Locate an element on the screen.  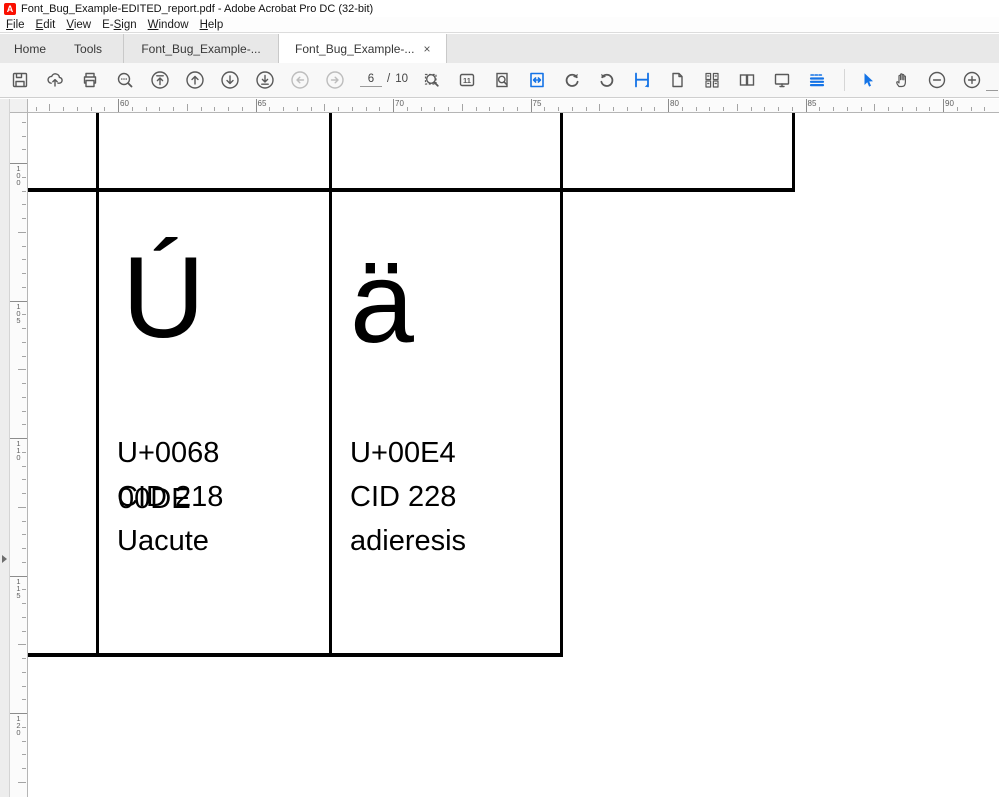
glyph-sample: Ú is located at coordinates (164, 298).